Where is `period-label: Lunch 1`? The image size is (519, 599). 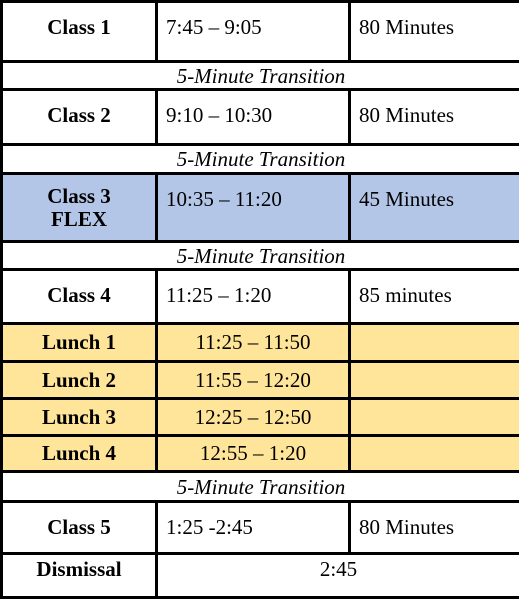 period-label: Lunch 1 is located at coordinates (79, 343).